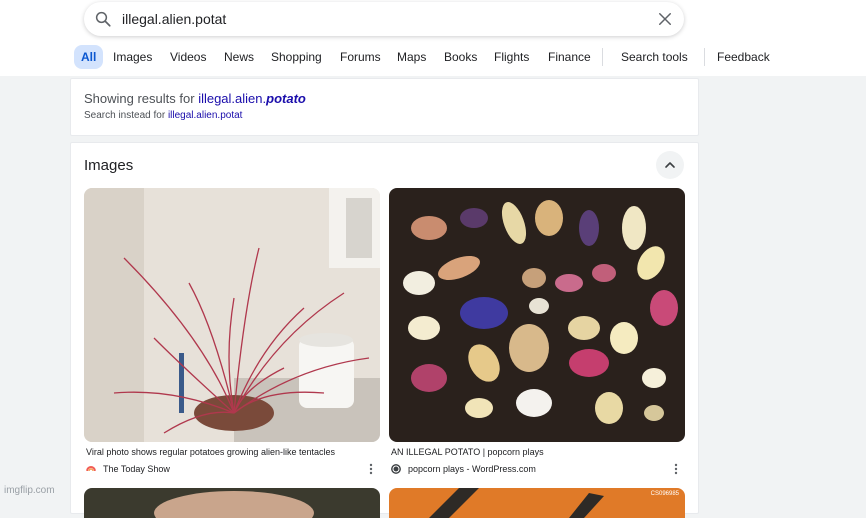 The width and height of the screenshot is (866, 518). I want to click on image-result-thumbnail, so click(232, 503).